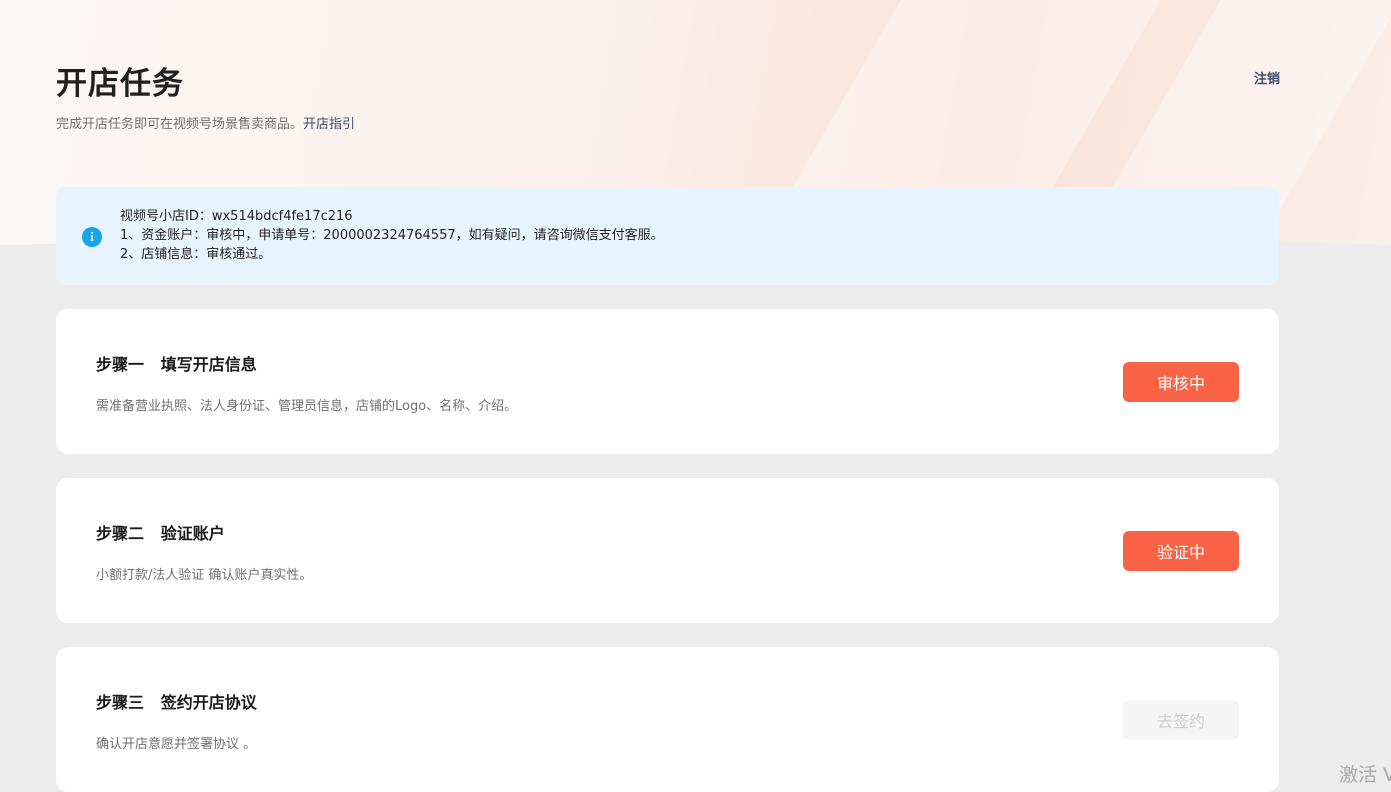  What do you see at coordinates (120, 84) in the screenshot?
I see `page-title: 开店任务` at bounding box center [120, 84].